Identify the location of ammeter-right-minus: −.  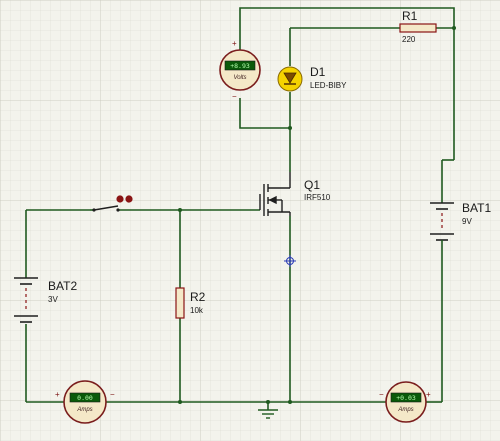
(381, 394).